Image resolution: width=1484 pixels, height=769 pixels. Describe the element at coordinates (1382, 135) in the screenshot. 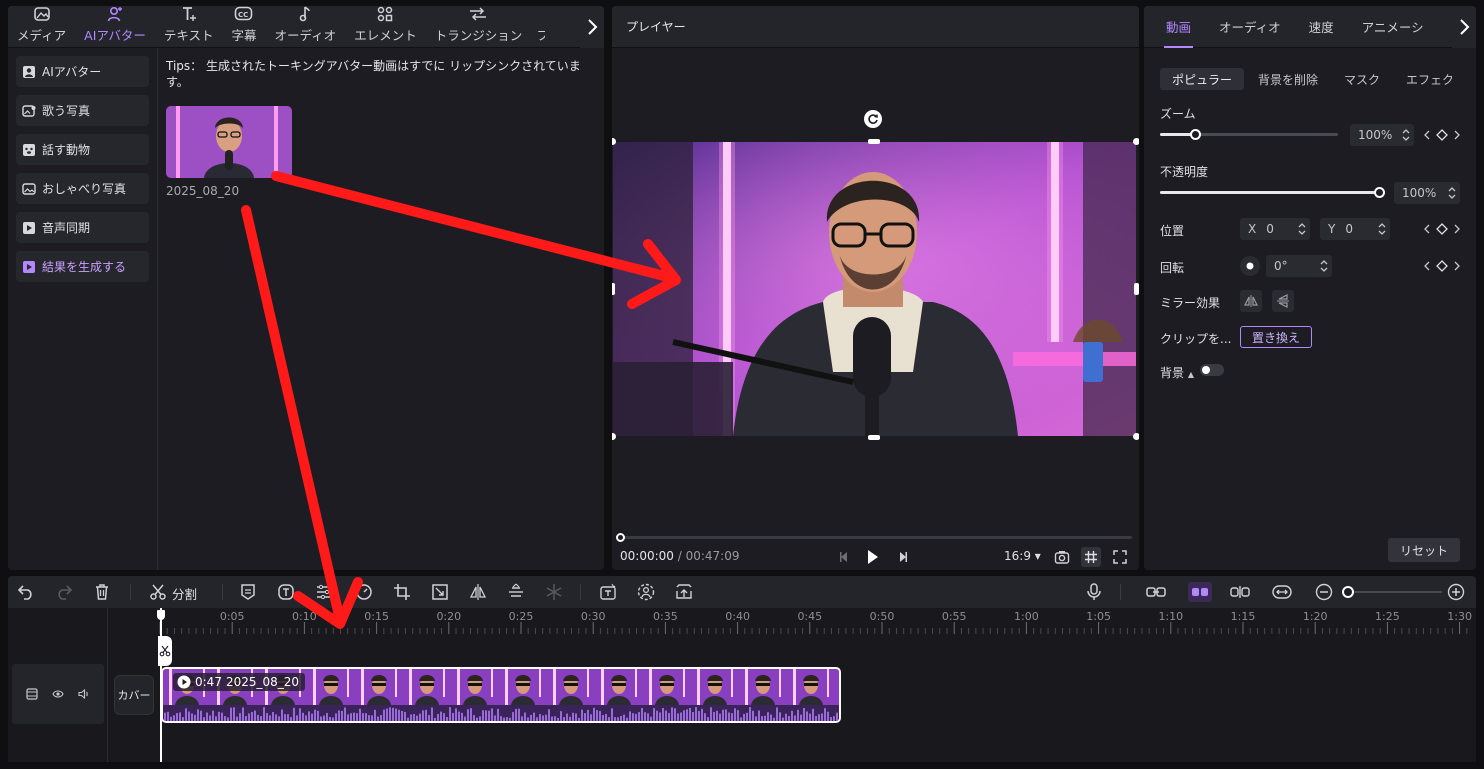

I see `zoom-input: 100%` at that location.